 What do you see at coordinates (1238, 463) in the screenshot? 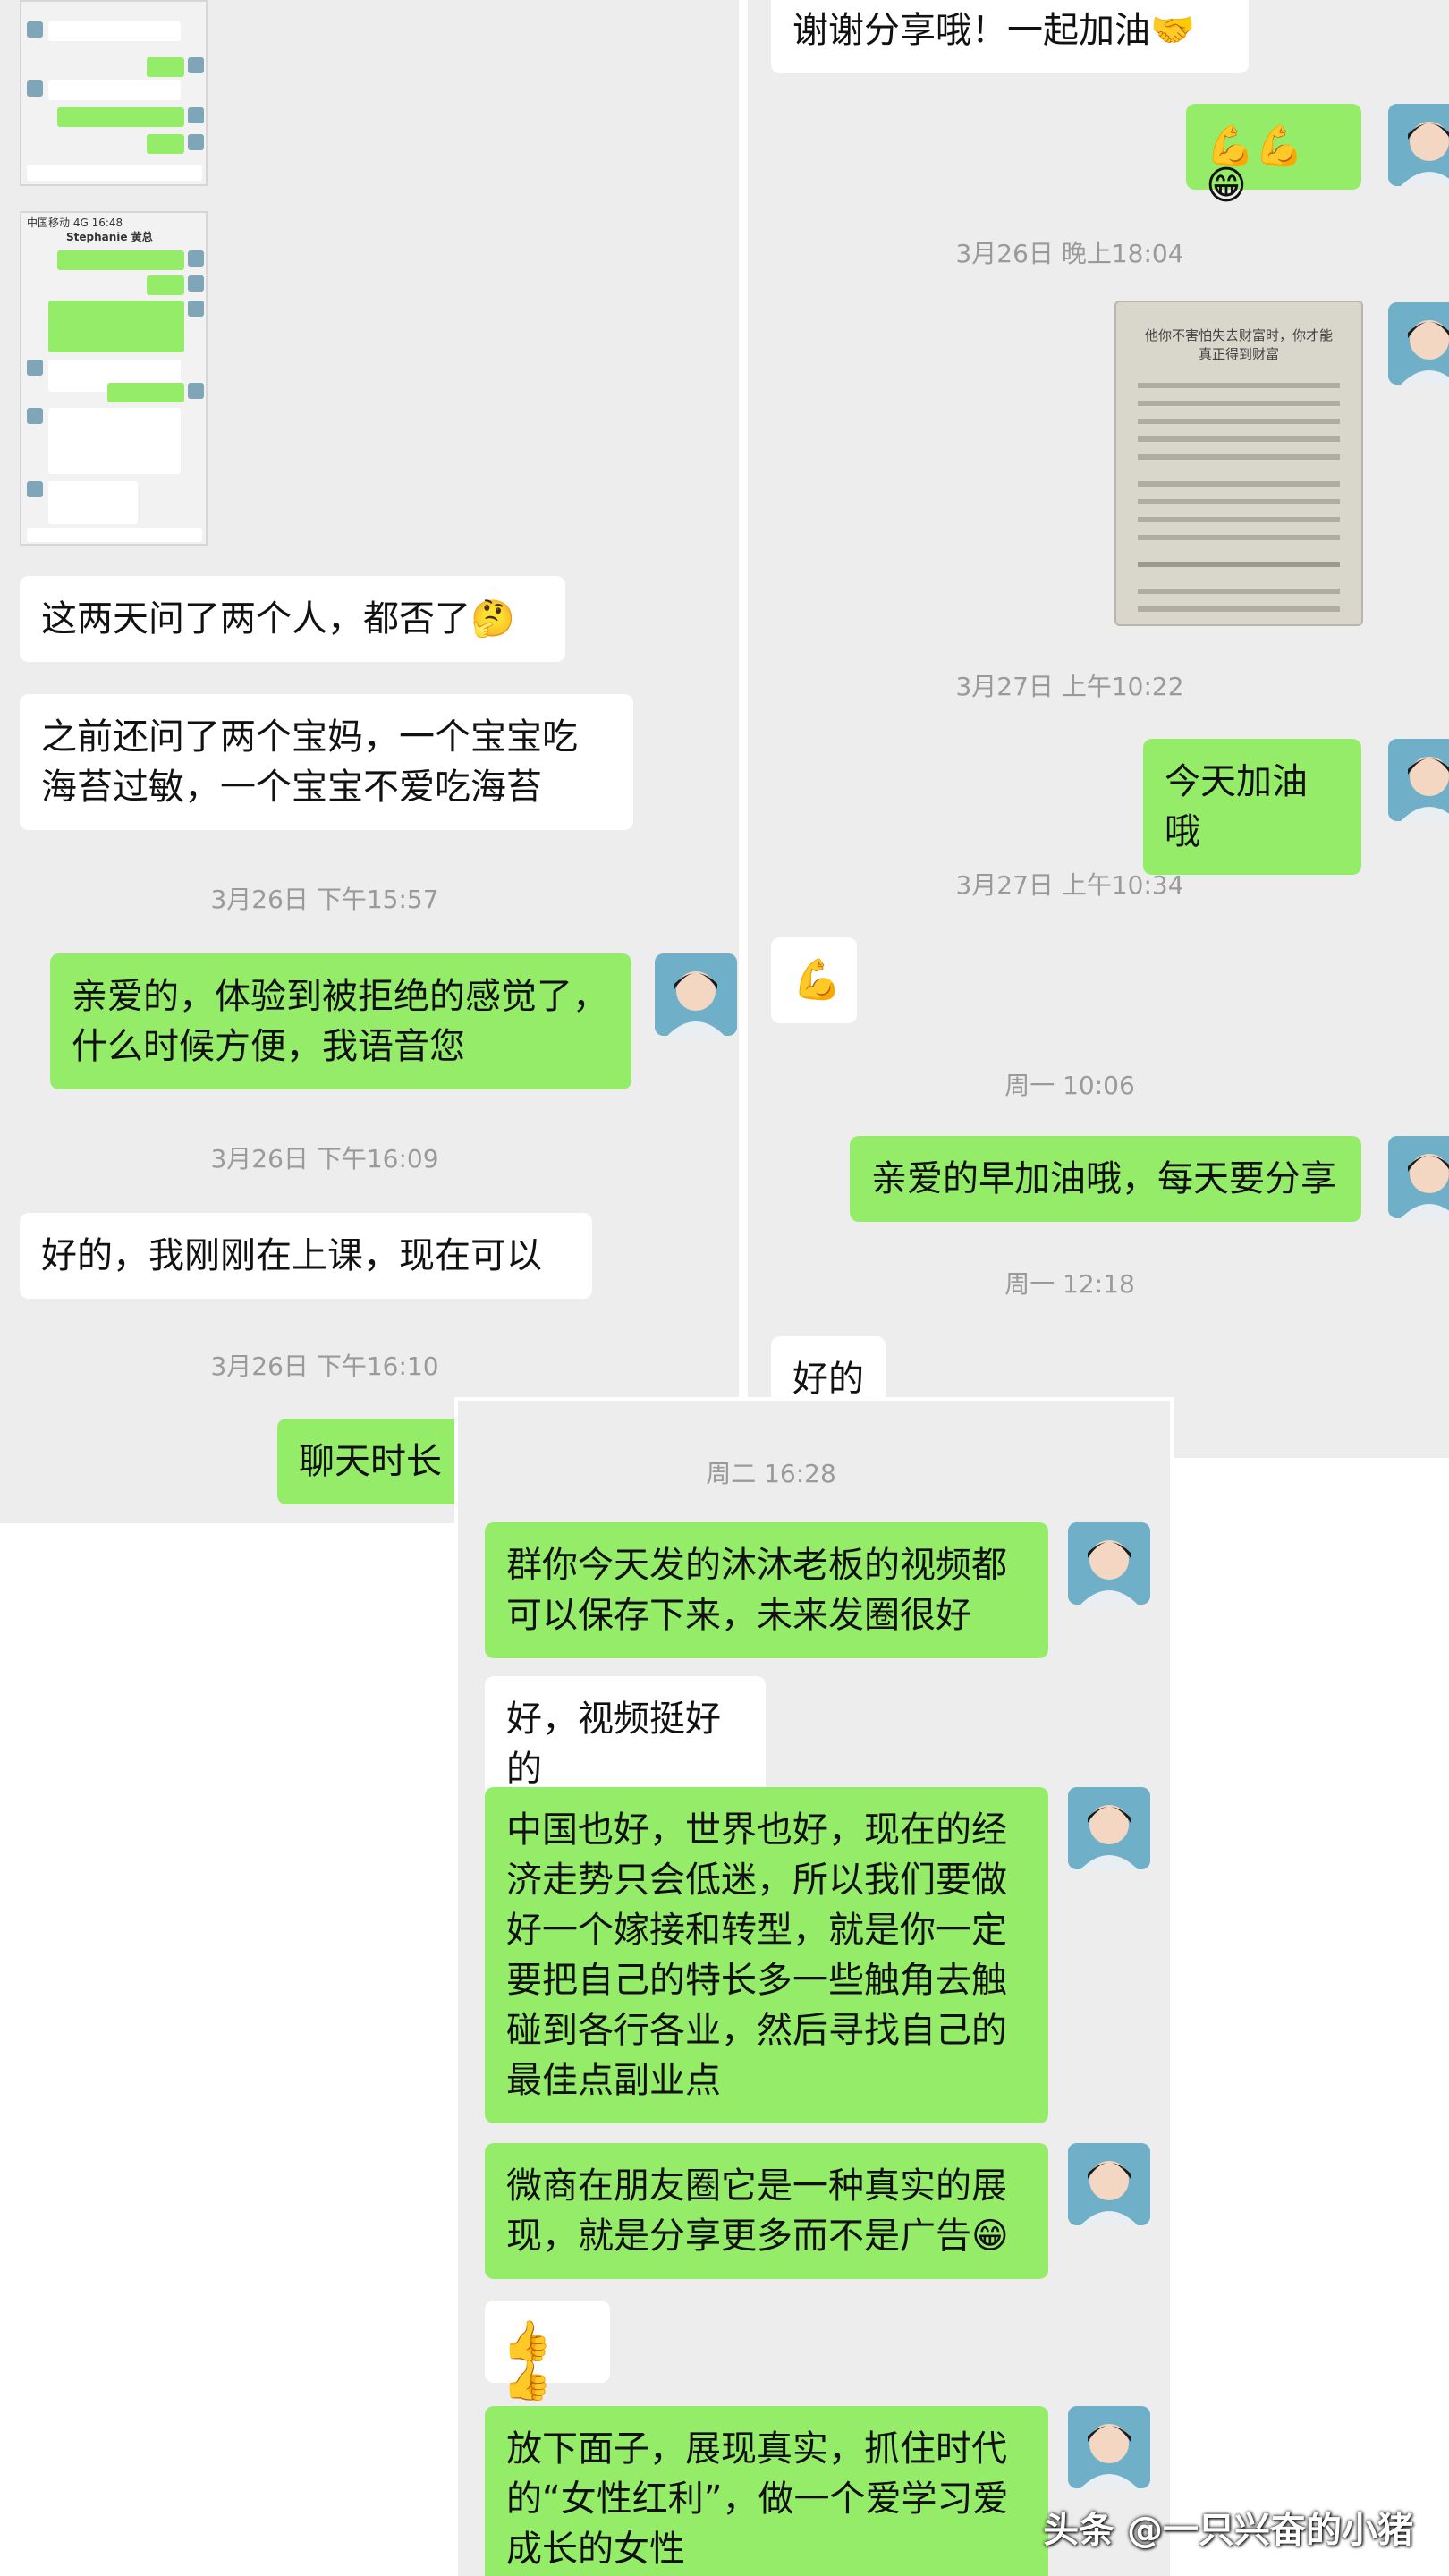
I see `book-page-photo: 他你不害怕失去财富时，你才能真正得到财富` at bounding box center [1238, 463].